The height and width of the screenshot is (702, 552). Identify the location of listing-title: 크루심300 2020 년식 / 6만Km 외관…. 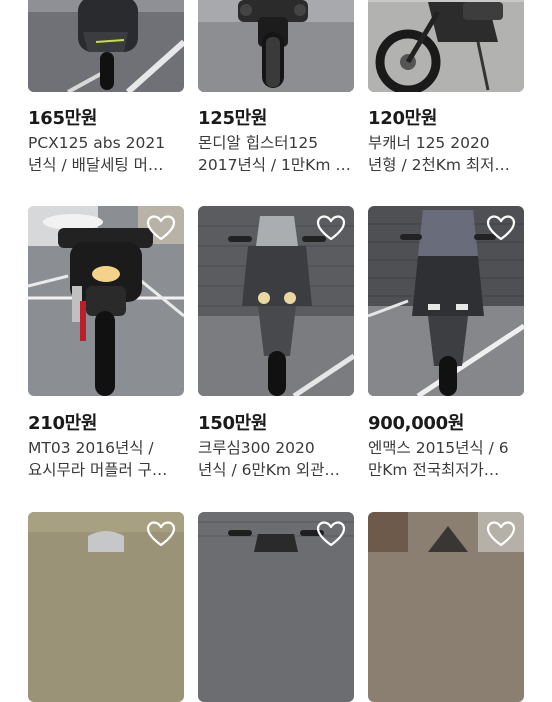
(276, 459).